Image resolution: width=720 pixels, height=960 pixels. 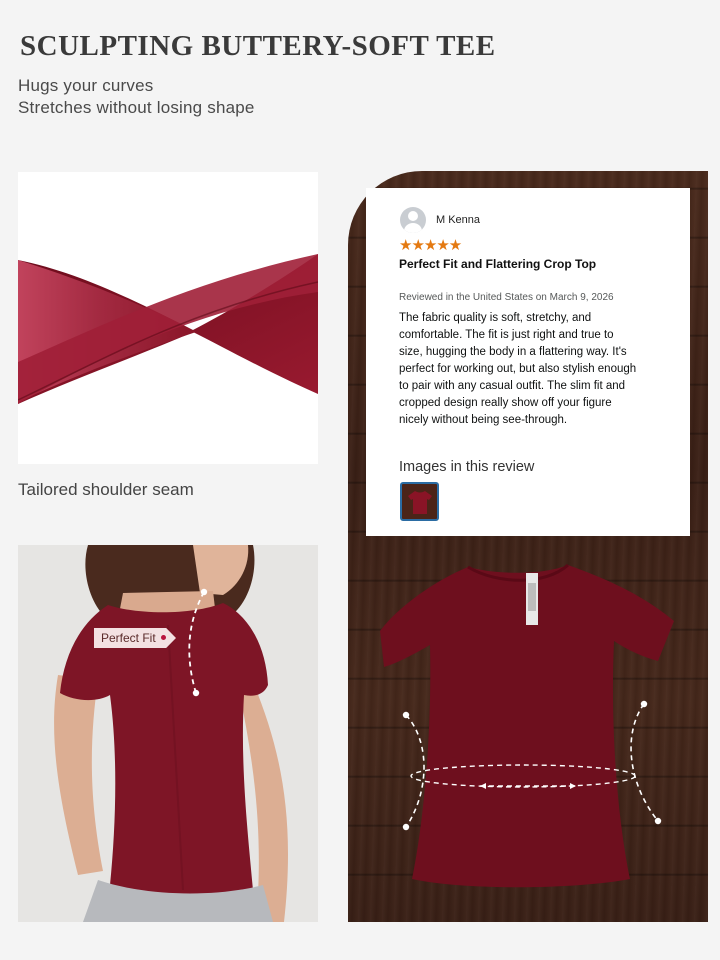 What do you see at coordinates (258, 46) in the screenshot?
I see `page-title: SCULPTING BUTTERY-SOFT TEE` at bounding box center [258, 46].